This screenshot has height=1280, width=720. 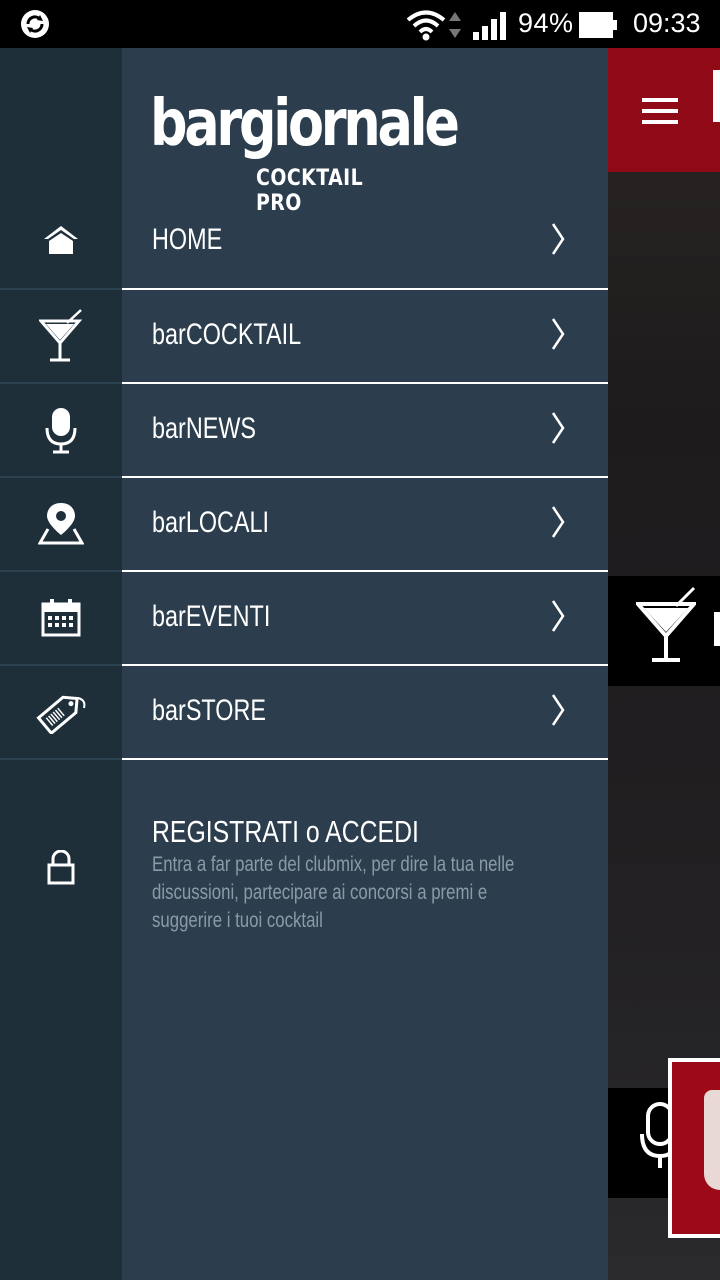 What do you see at coordinates (716, 96) in the screenshot?
I see `background-header-title-edge` at bounding box center [716, 96].